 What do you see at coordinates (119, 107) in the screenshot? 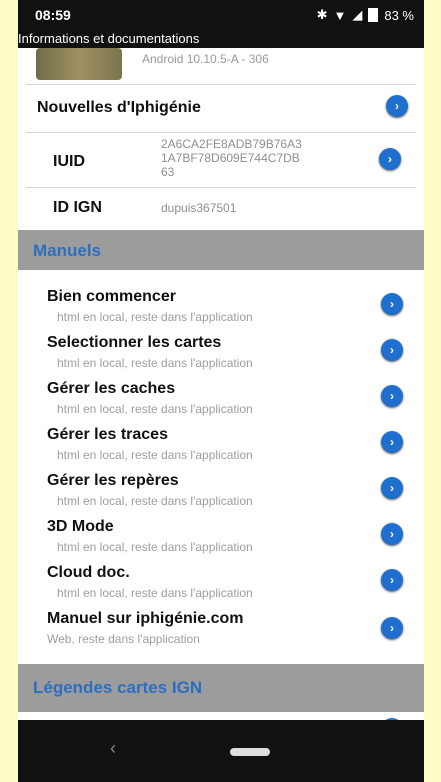
I see `news-label: Nouvelles d'Iphigénie` at bounding box center [119, 107].